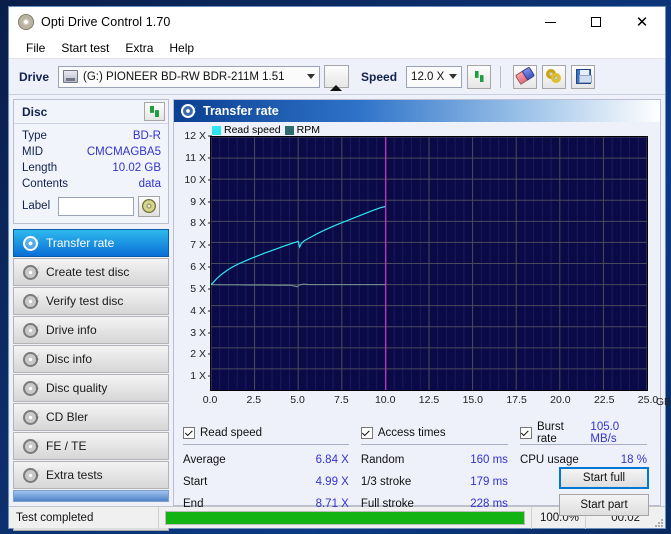  I want to click on sidebar-item-extra-tests: Extra tests, so click(91, 475).